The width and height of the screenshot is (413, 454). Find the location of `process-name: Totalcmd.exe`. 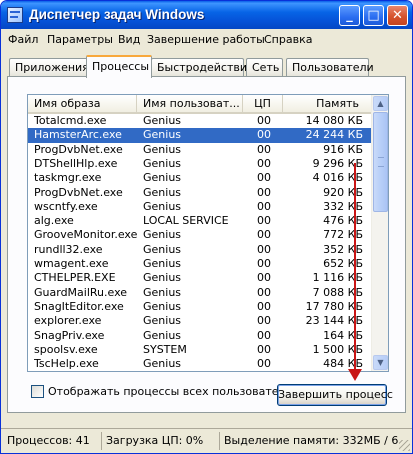

process-name: Totalcmd.exe is located at coordinates (70, 120).